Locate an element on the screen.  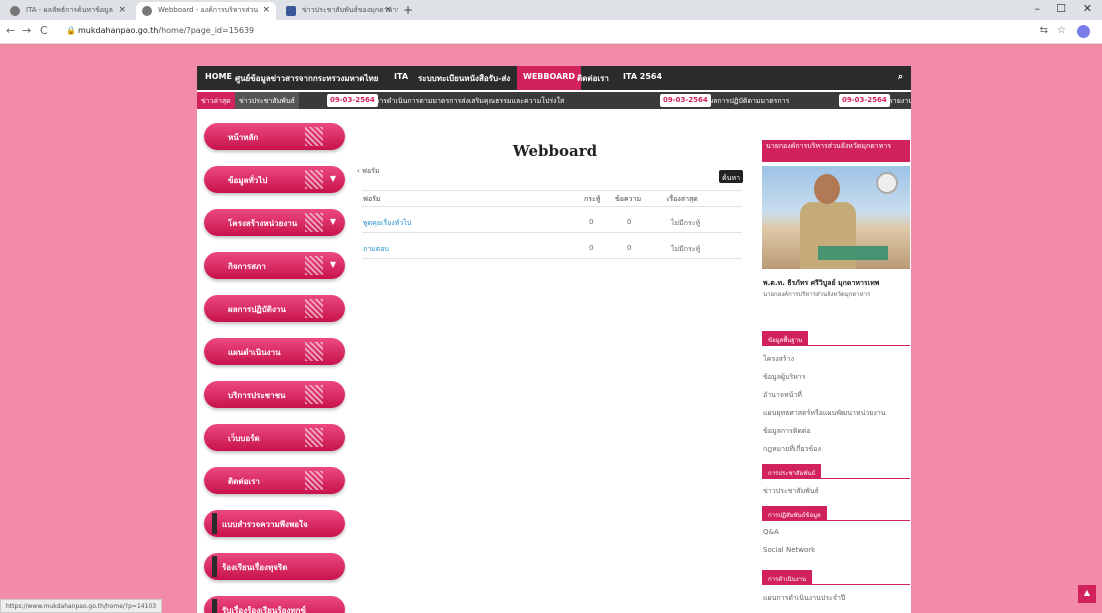
menu-public-service: บริการประชาชน is located at coordinates (274, 394).